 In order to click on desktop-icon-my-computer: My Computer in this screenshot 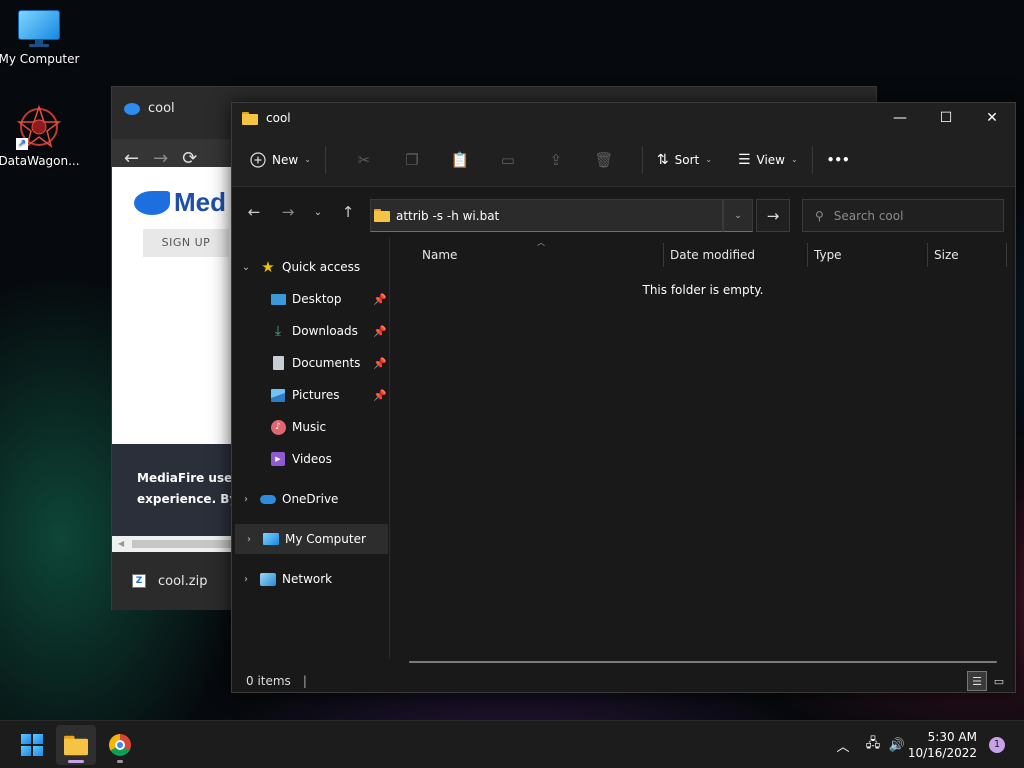, I will do `click(40, 38)`.